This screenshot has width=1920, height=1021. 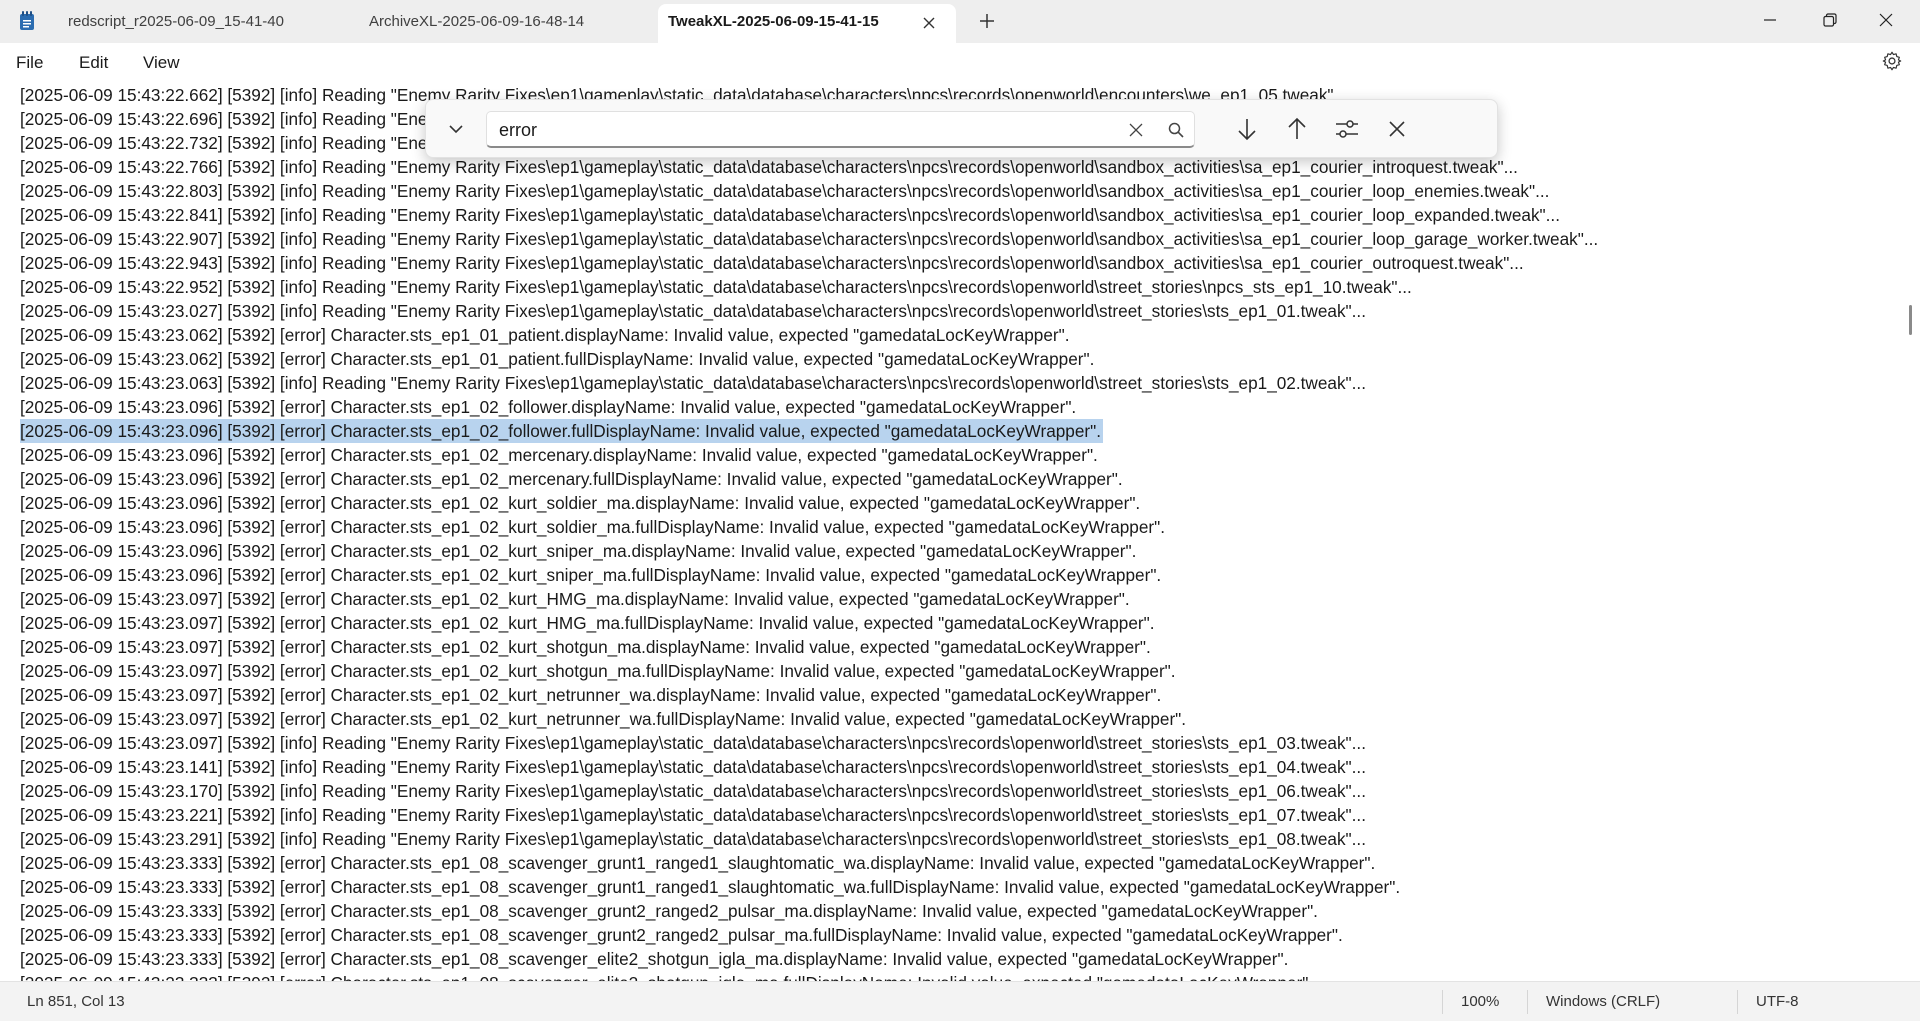 I want to click on menu-file: File, so click(x=29, y=63).